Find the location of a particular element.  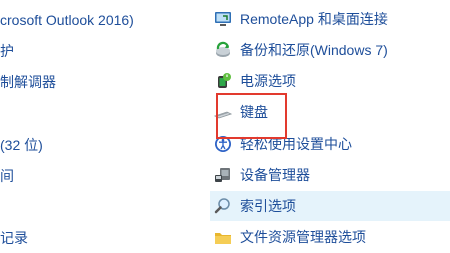

control-panel-item-ease-of-access: 轻松使用设置中心 is located at coordinates (330, 144).